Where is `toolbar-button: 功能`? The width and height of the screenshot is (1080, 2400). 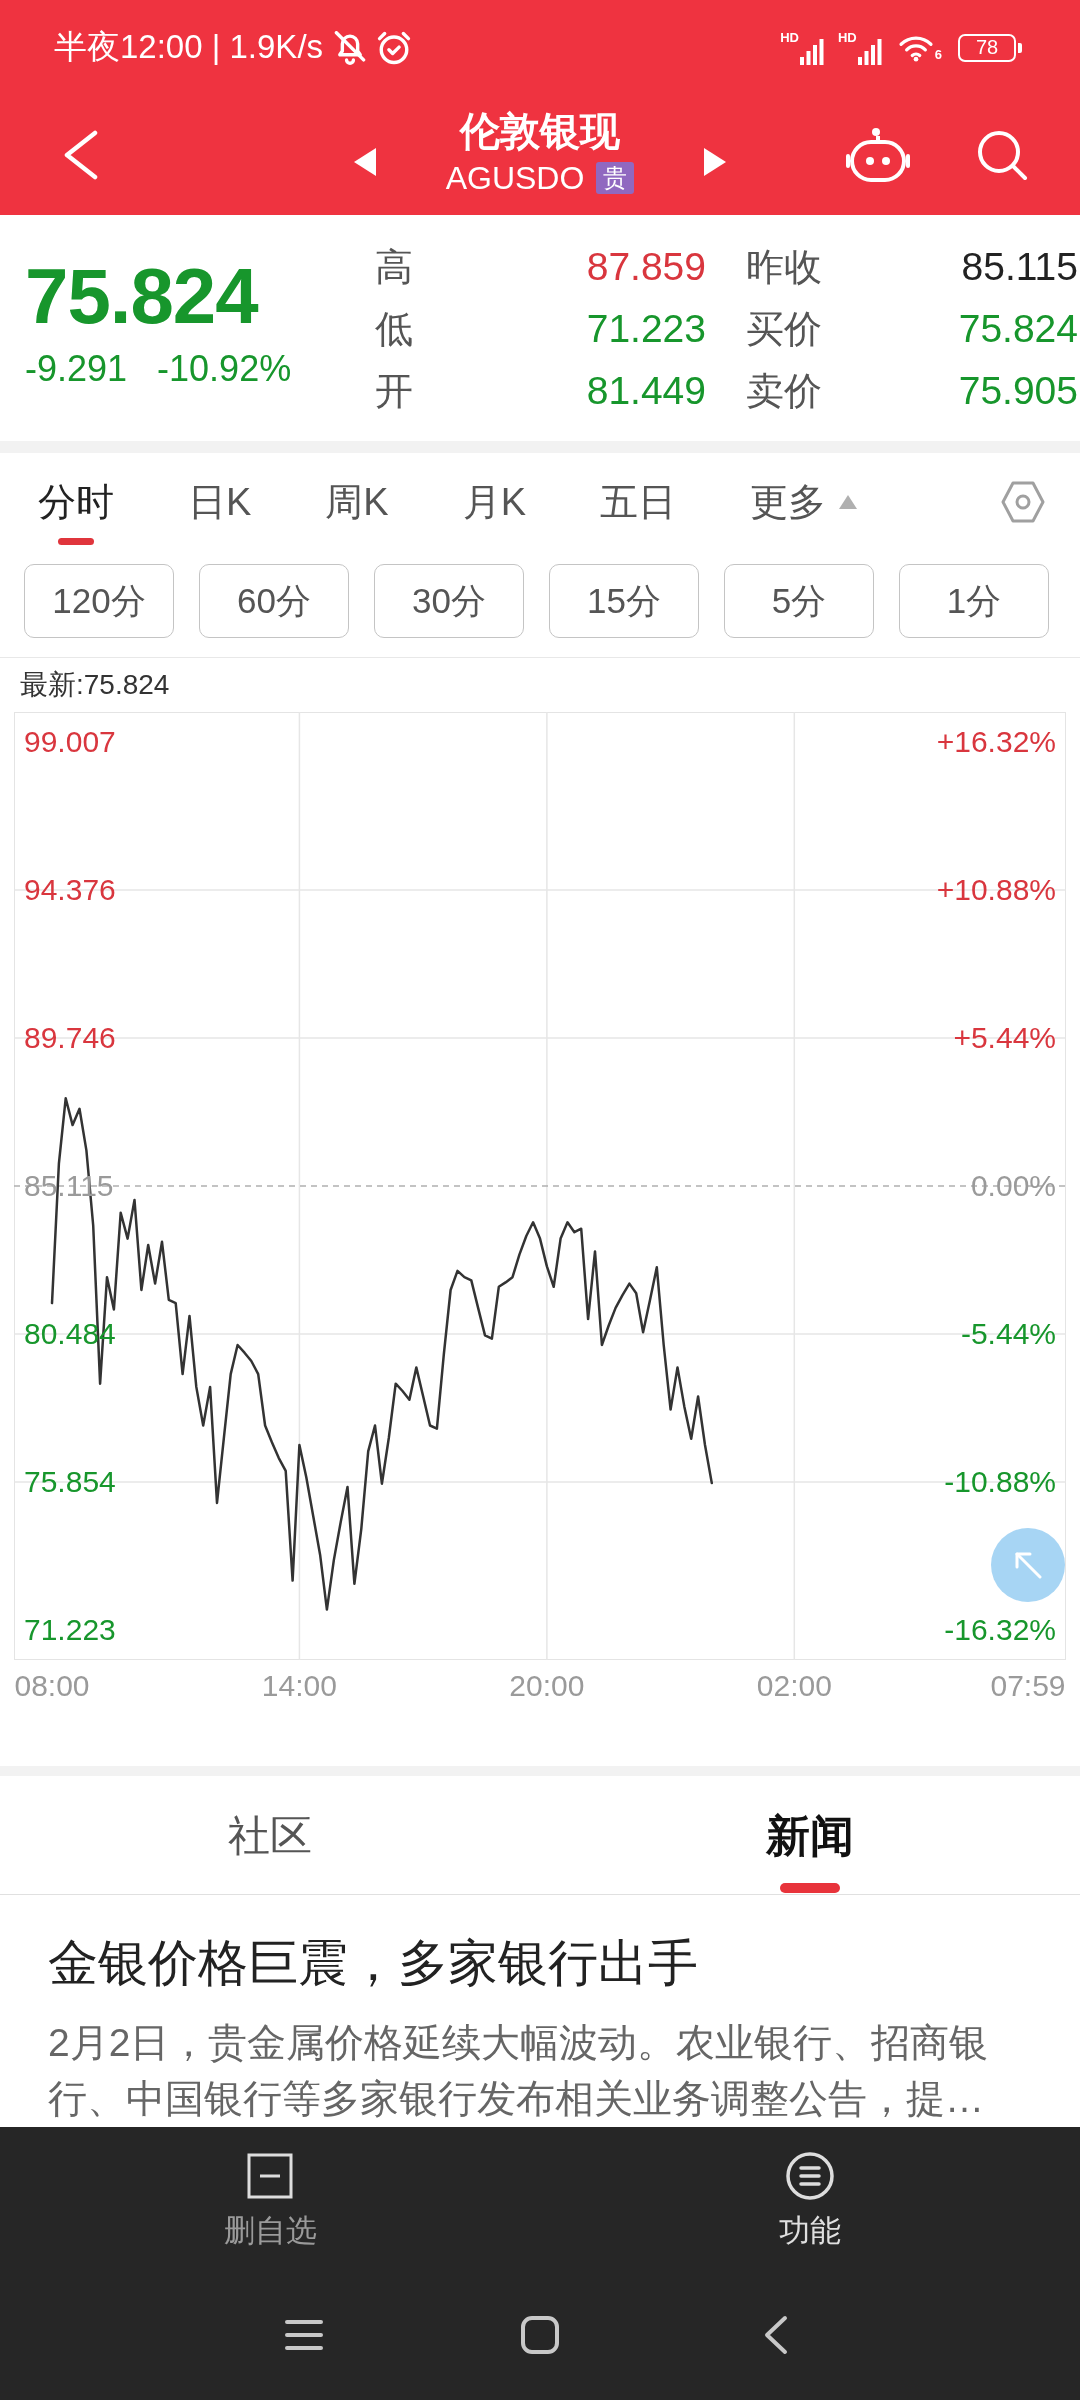 toolbar-button: 功能 is located at coordinates (810, 2201).